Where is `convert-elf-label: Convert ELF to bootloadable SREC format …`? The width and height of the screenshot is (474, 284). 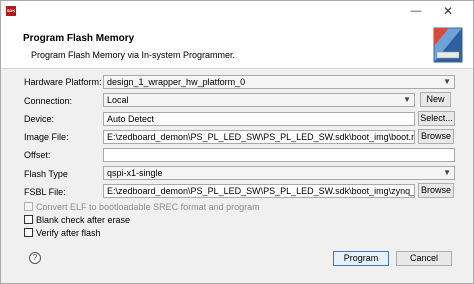
convert-elf-label: Convert ELF to bootloadable SREC format … is located at coordinates (148, 207).